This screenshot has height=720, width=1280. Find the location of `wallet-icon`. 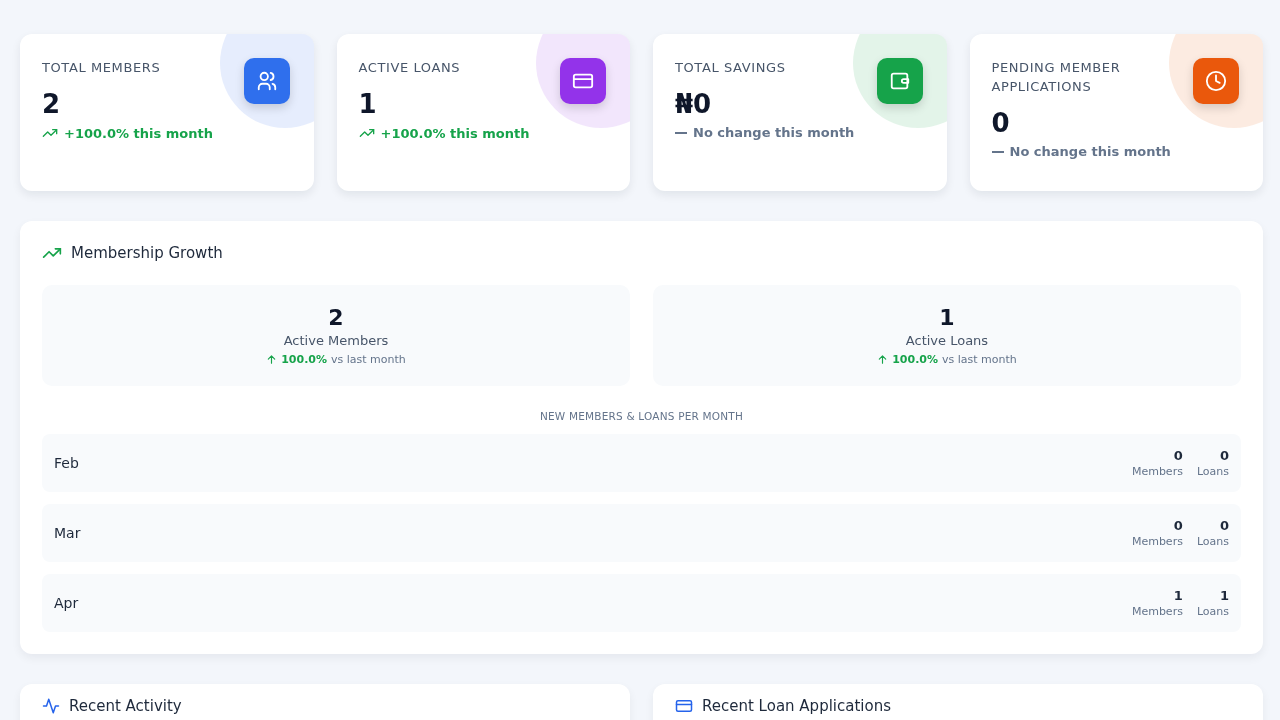

wallet-icon is located at coordinates (899, 81).